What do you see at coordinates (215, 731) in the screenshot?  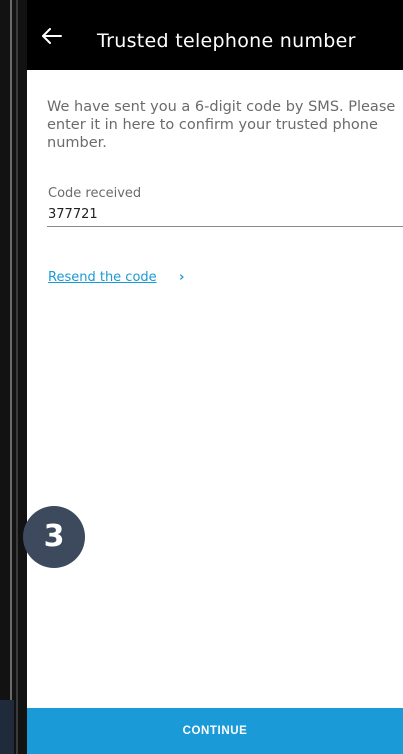 I see `continue-button: CONTINUE` at bounding box center [215, 731].